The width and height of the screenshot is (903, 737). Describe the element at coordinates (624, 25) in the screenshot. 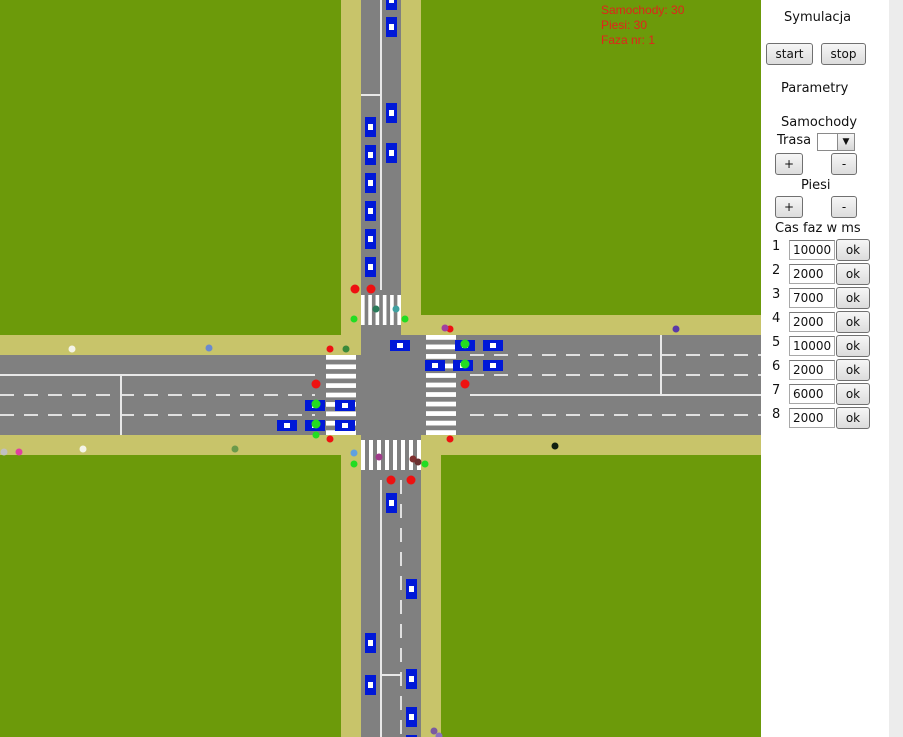

I see `pedestrians-count: Piesi: 30` at that location.